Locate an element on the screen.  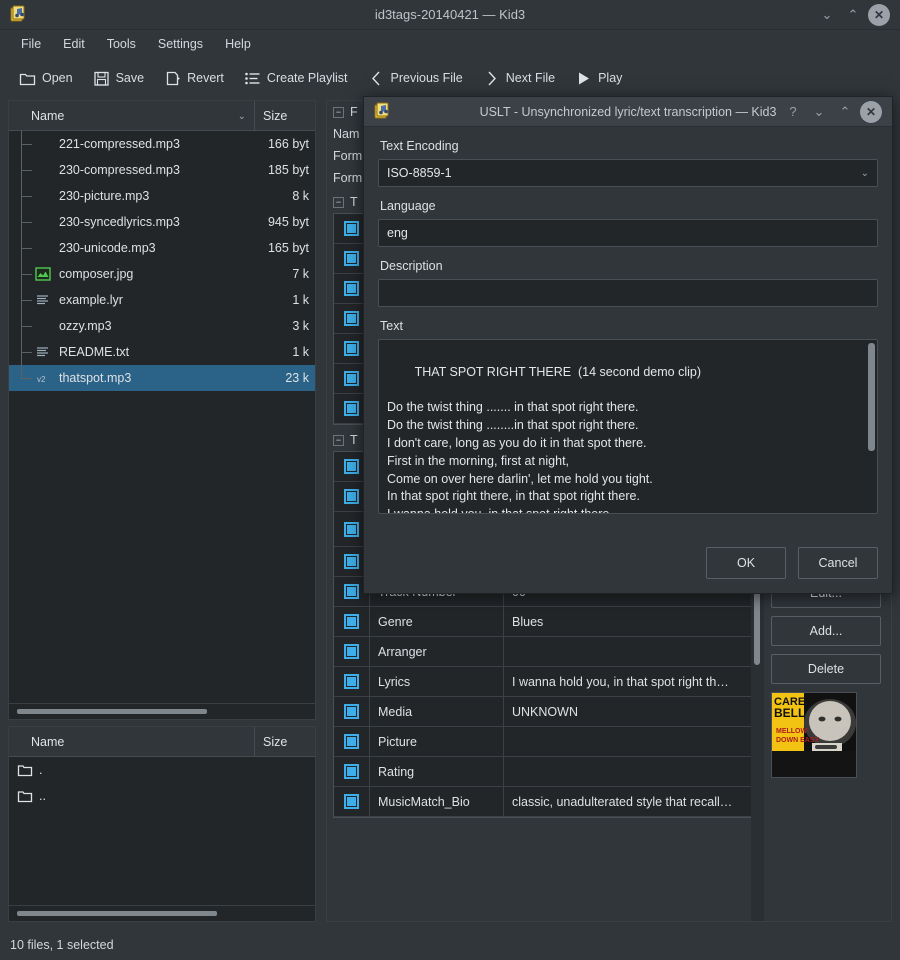
menu-help: Help is located at coordinates (238, 44).